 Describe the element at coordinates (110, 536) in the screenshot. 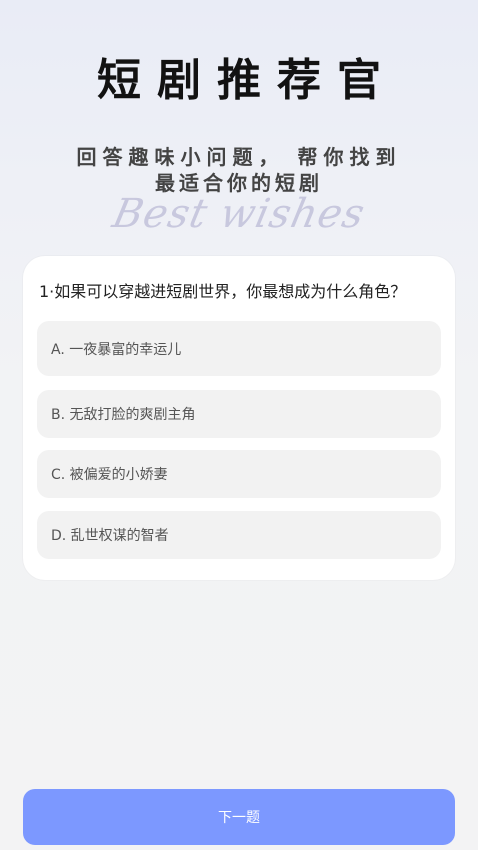

I see `option-d-label: D. 乱世权谋的智者` at that location.